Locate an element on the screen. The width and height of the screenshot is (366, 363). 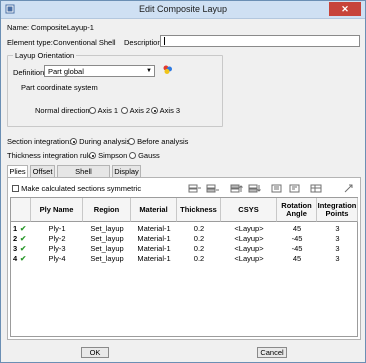
axis-3-radio: Axis 3 is located at coordinates (165, 110).